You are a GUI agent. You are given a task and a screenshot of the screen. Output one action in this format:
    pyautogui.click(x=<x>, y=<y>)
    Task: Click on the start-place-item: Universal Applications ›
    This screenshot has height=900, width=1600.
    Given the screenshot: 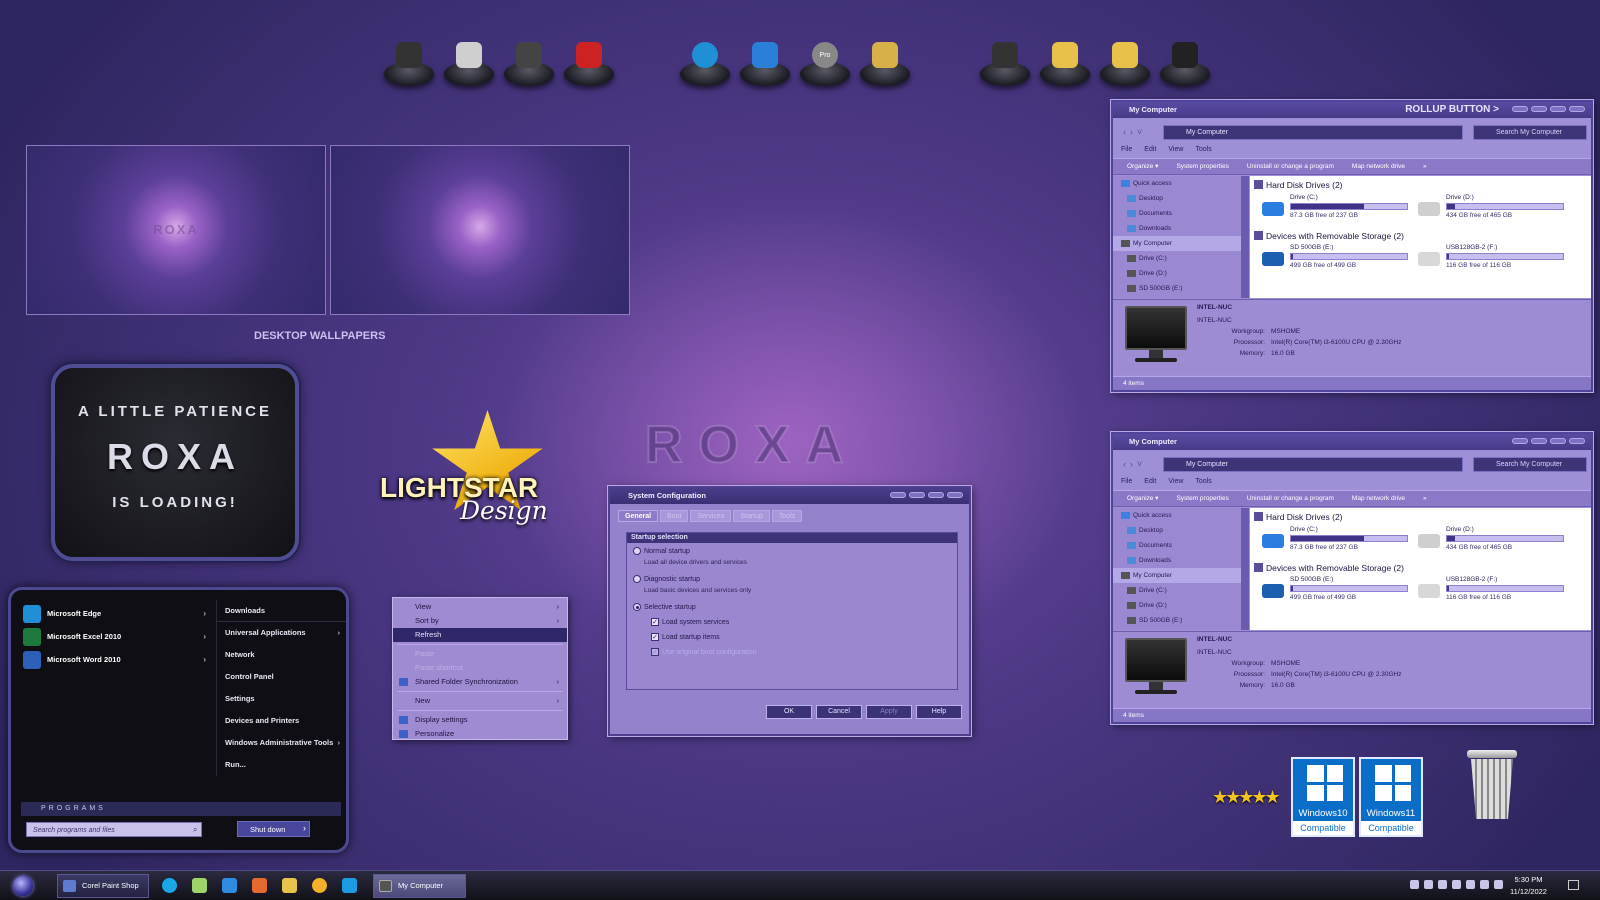 What is the action you would take?
    pyautogui.click(x=281, y=633)
    